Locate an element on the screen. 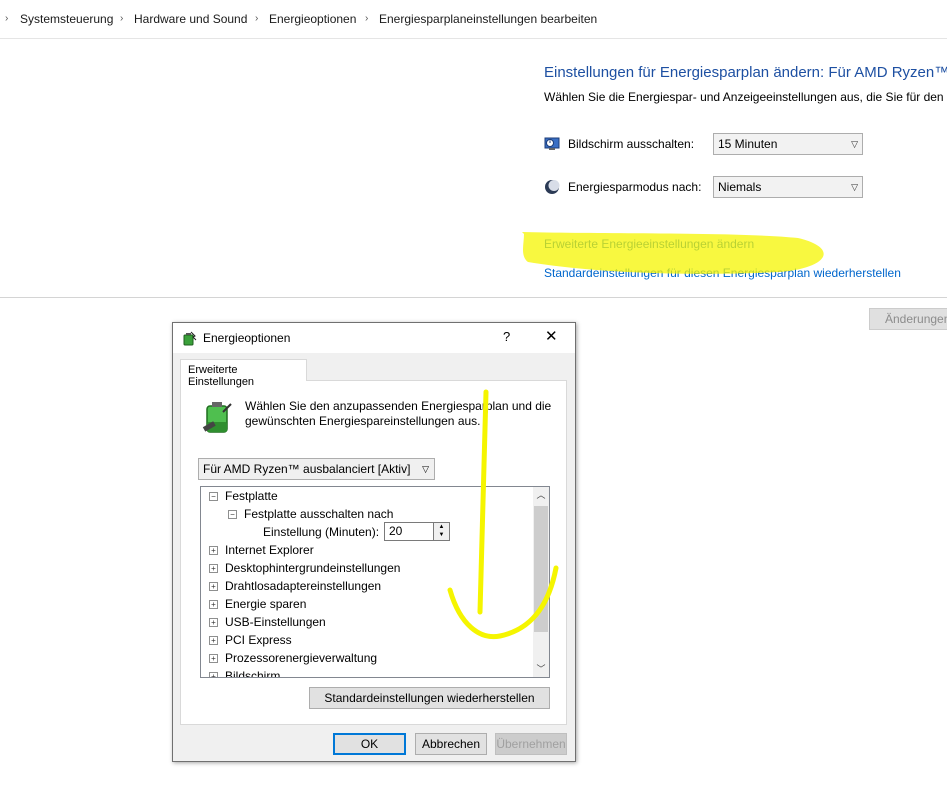  sleep-value: Niemals is located at coordinates (740, 187).